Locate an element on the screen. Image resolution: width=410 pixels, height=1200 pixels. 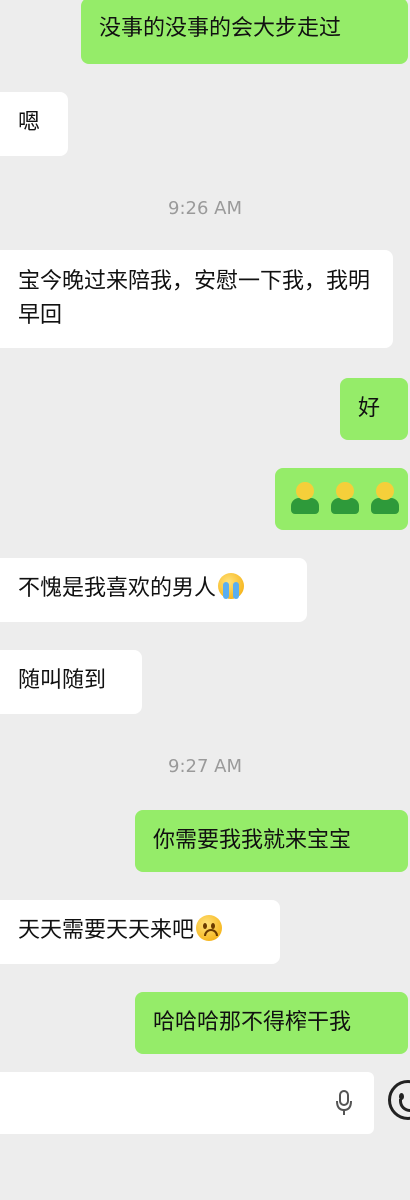
message-text: 你需要我我就来宝宝 is located at coordinates (252, 840).